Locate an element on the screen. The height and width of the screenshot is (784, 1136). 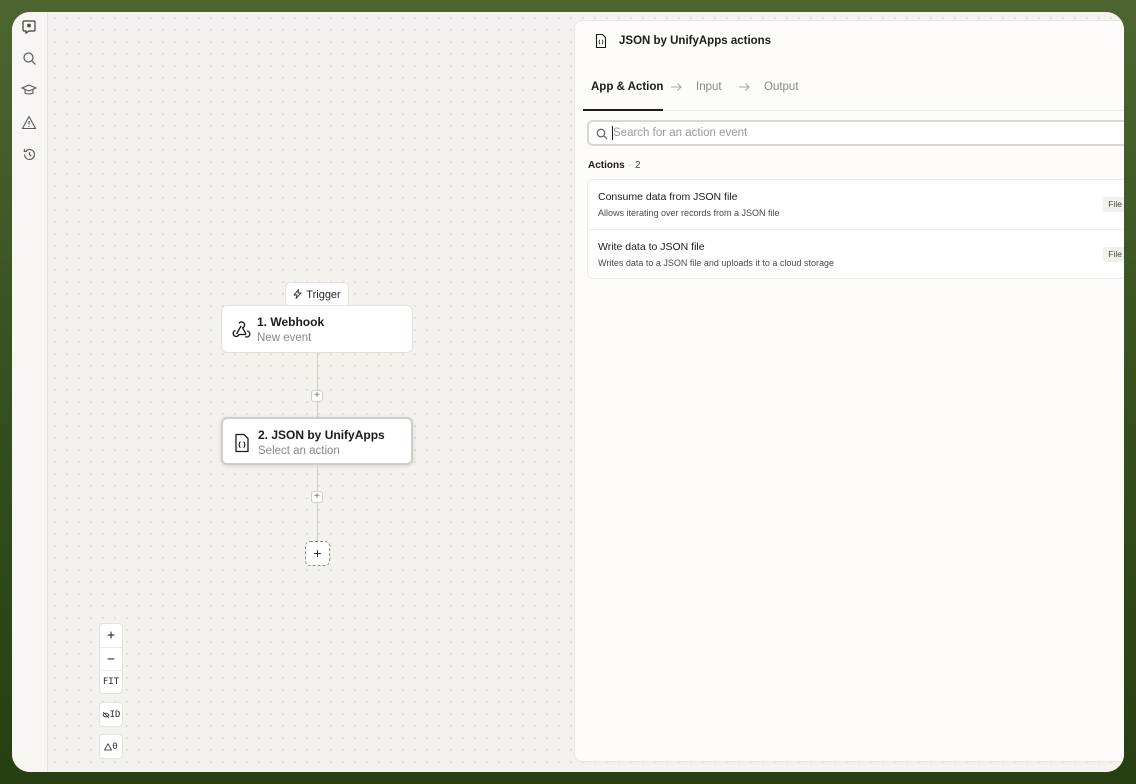
action-search-box is located at coordinates (855, 133).